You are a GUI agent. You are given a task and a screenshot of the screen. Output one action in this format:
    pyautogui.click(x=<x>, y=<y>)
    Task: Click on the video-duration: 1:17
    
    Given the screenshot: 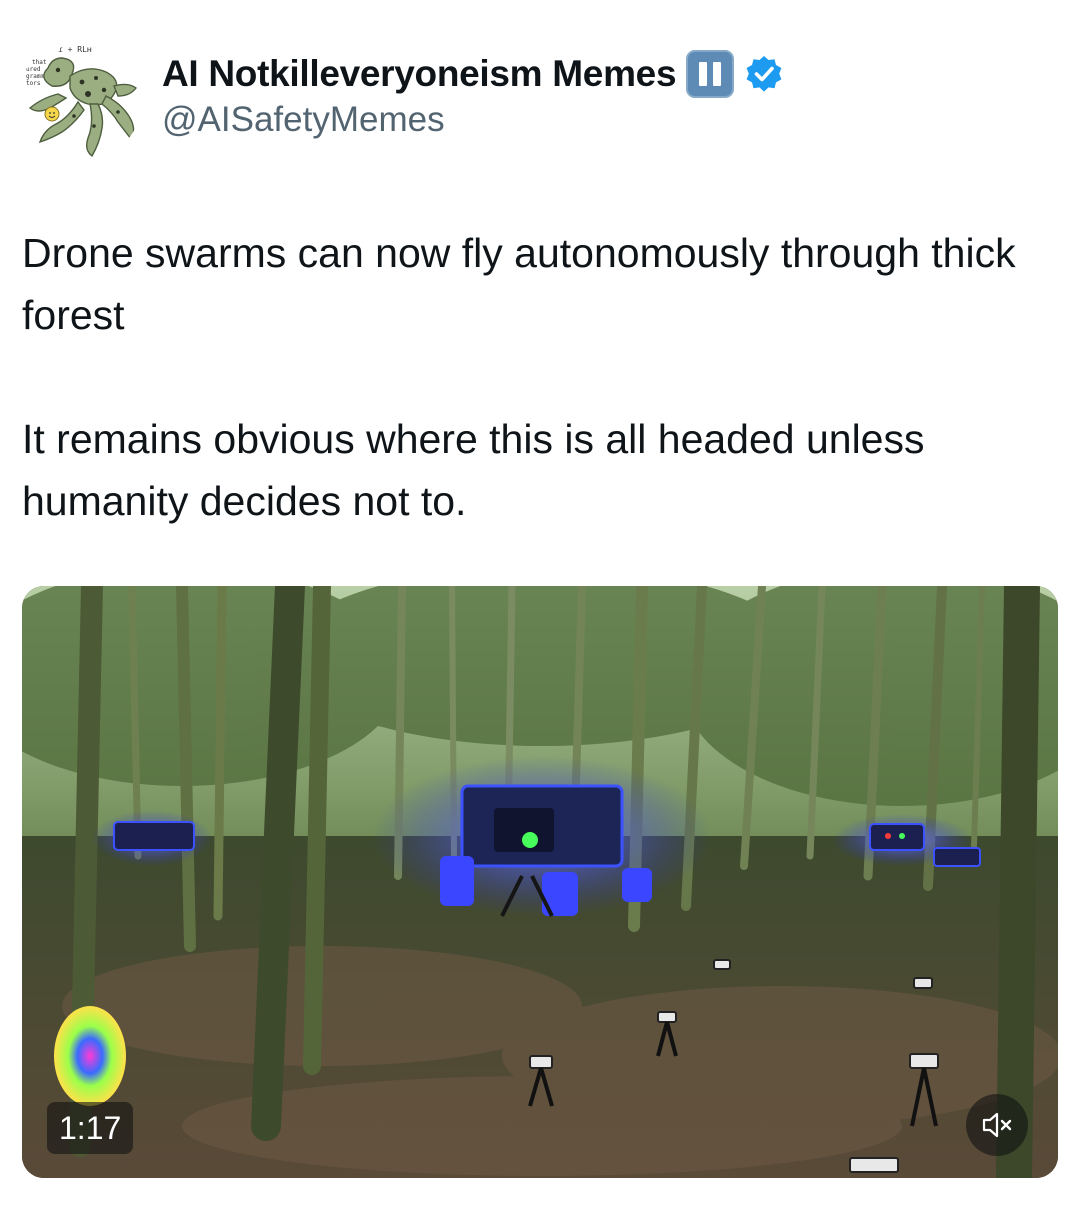 What is the action you would take?
    pyautogui.click(x=90, y=1128)
    